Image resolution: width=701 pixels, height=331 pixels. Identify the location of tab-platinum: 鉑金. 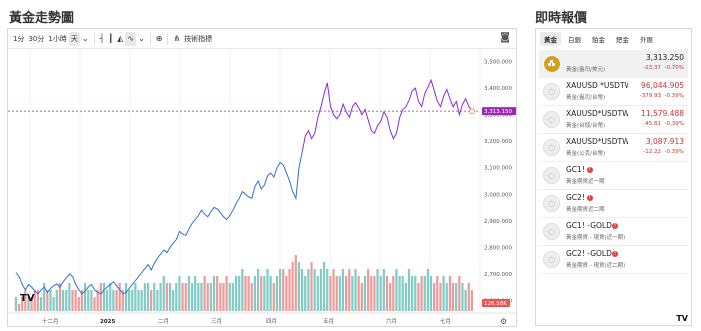
(598, 39).